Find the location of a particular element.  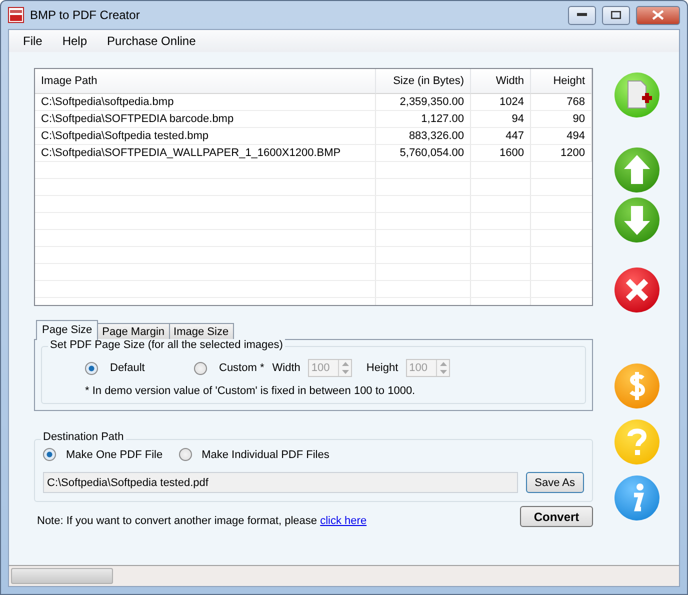

info-icon is located at coordinates (637, 498).